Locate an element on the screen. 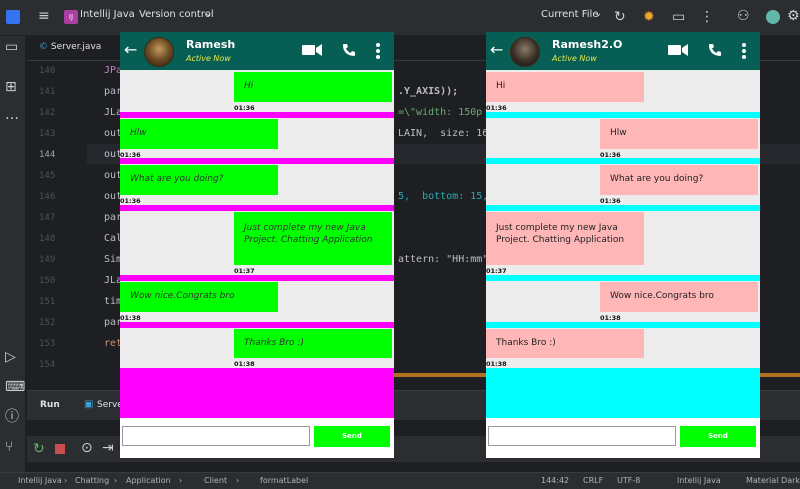  line-number: 153 is located at coordinates (47, 344).